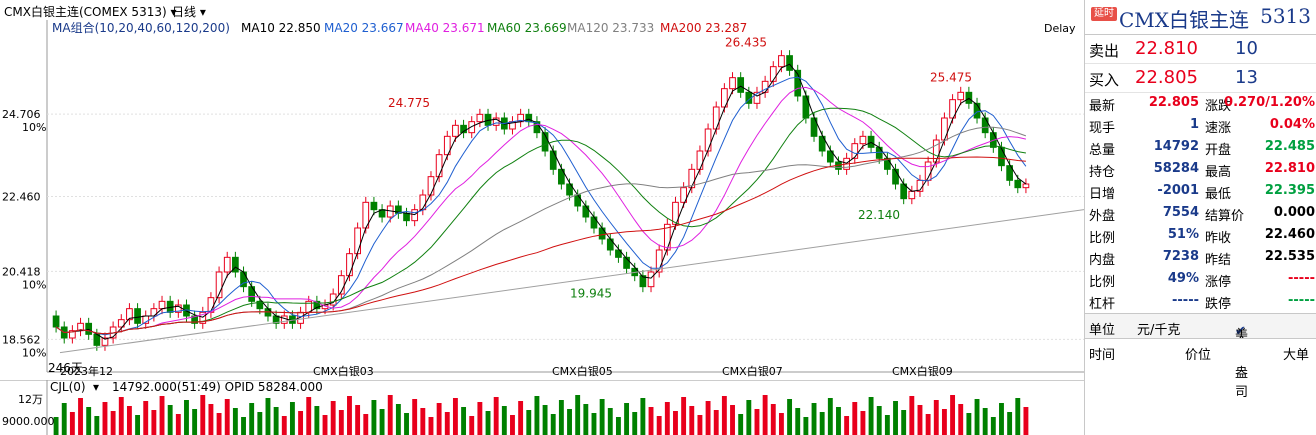  I want to click on stat-label: 最新, so click(1102, 106).